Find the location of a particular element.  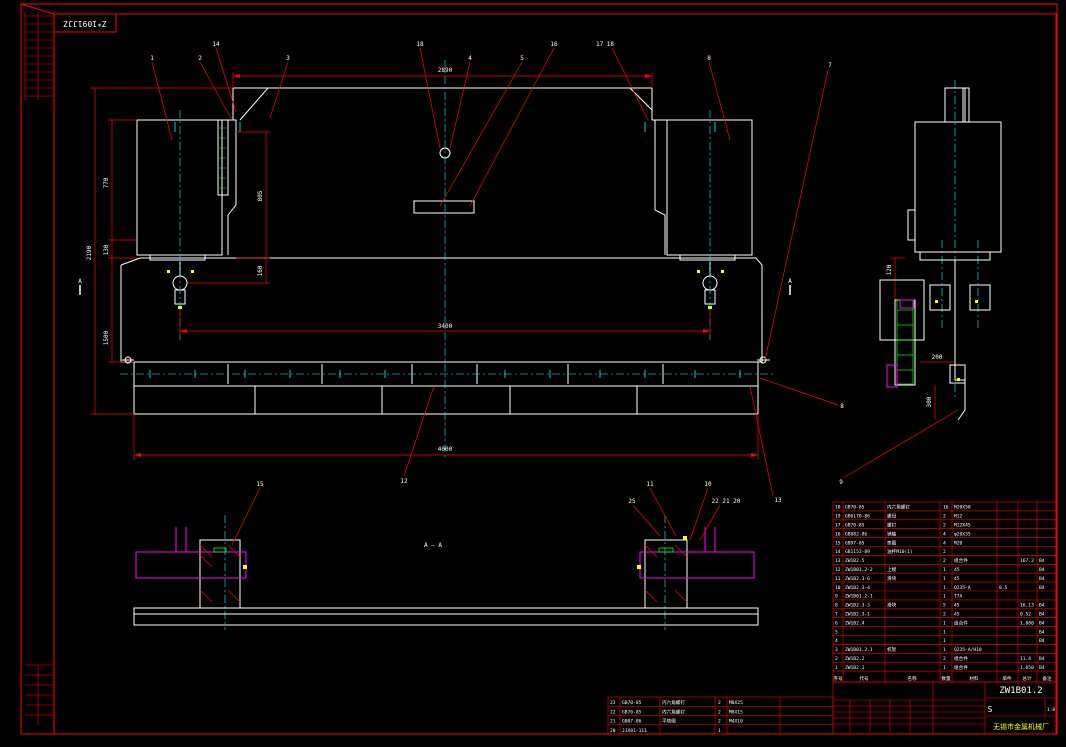

part-code: ZW1B01.2-2 is located at coordinates (859, 570).